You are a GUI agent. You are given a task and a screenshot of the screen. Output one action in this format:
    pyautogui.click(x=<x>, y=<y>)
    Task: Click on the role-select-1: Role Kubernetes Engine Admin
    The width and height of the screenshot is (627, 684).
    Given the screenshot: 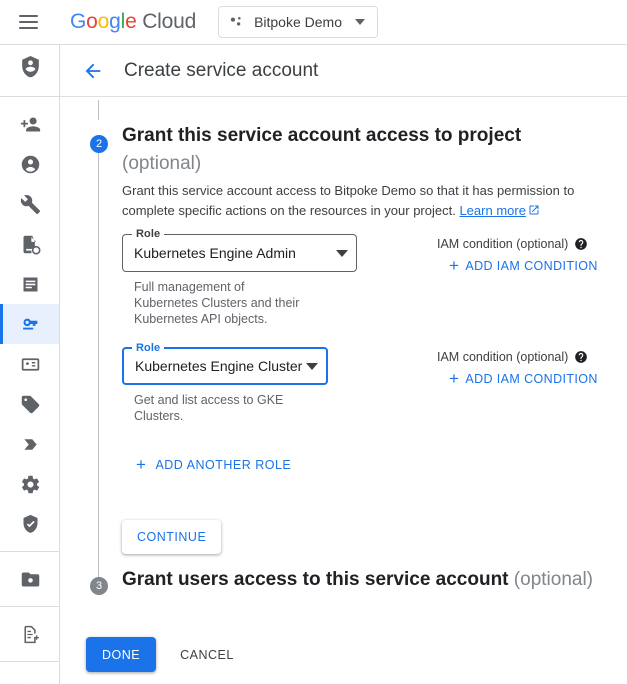 What is the action you would take?
    pyautogui.click(x=239, y=250)
    